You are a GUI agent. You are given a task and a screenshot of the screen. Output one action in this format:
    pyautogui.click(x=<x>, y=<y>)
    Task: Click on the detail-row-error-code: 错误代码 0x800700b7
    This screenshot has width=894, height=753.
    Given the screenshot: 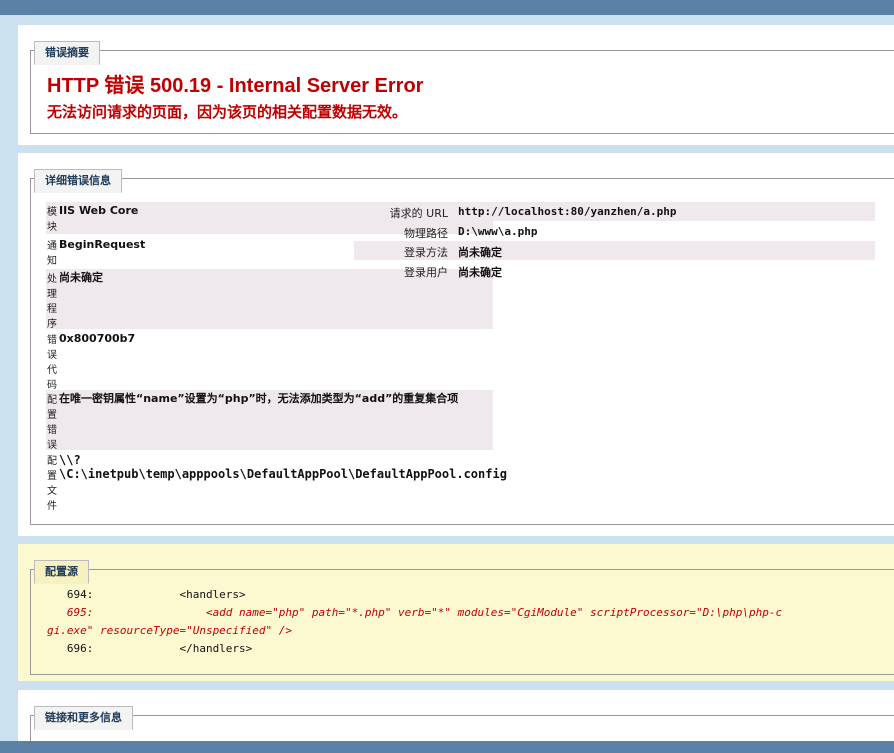 What is the action you would take?
    pyautogui.click(x=269, y=360)
    